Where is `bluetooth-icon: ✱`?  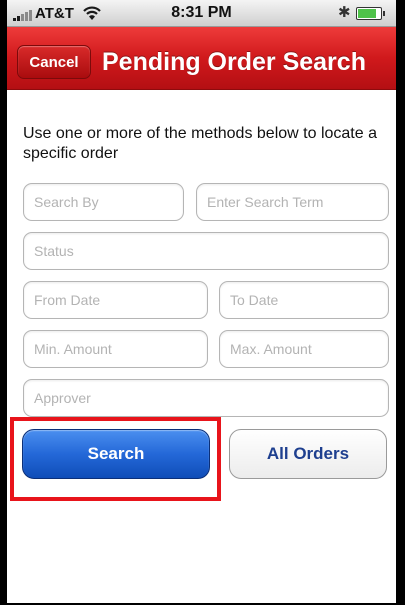
bluetooth-icon: ✱ is located at coordinates (344, 12).